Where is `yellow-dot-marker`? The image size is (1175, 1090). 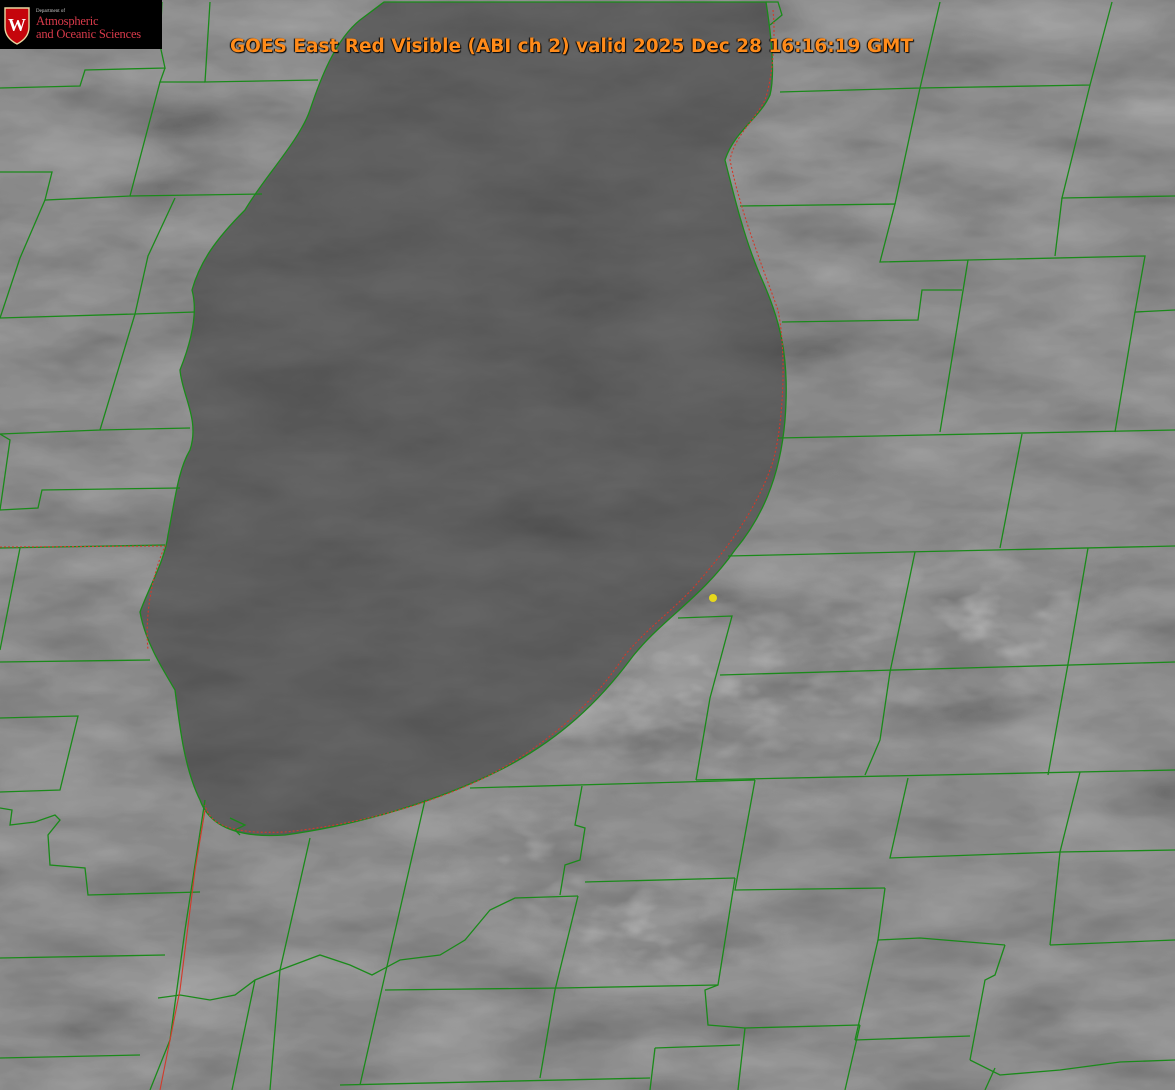
yellow-dot-marker is located at coordinates (713, 598).